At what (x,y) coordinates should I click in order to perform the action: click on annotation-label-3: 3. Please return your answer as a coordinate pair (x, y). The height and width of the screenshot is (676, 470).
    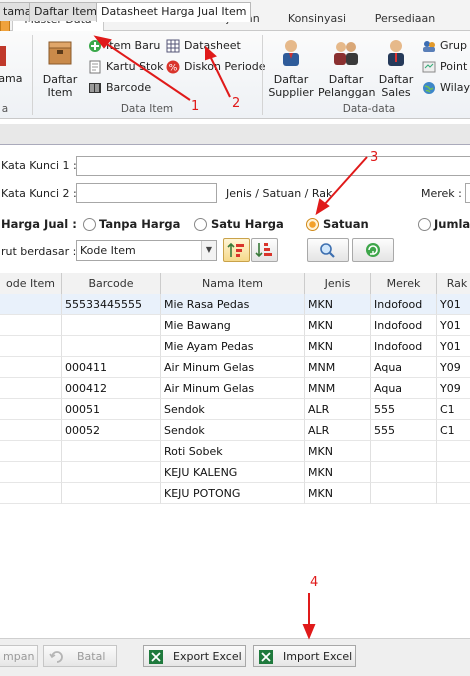
    Looking at the image, I should click on (374, 157).